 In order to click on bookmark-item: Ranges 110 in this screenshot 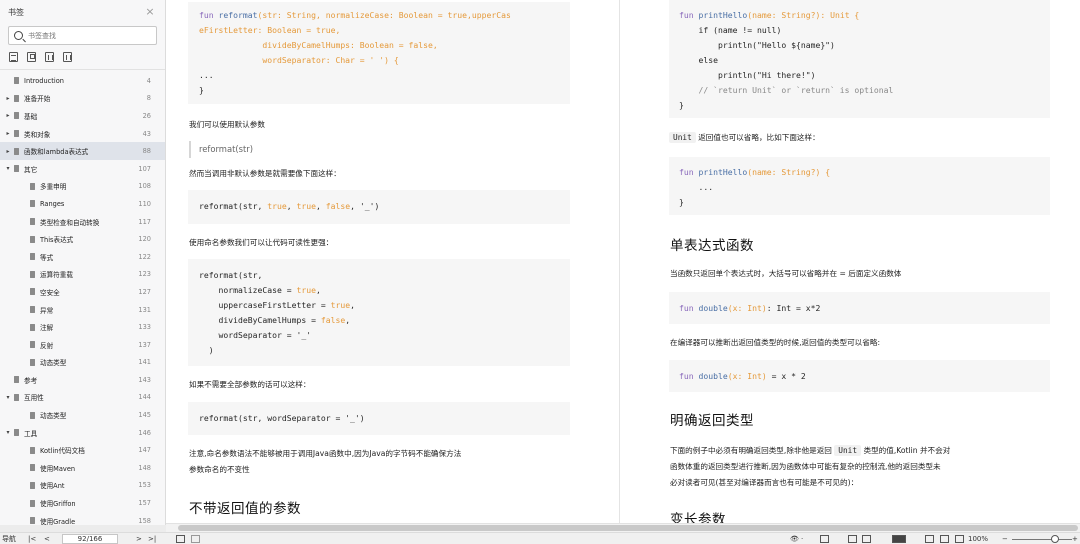, I will do `click(82, 204)`.